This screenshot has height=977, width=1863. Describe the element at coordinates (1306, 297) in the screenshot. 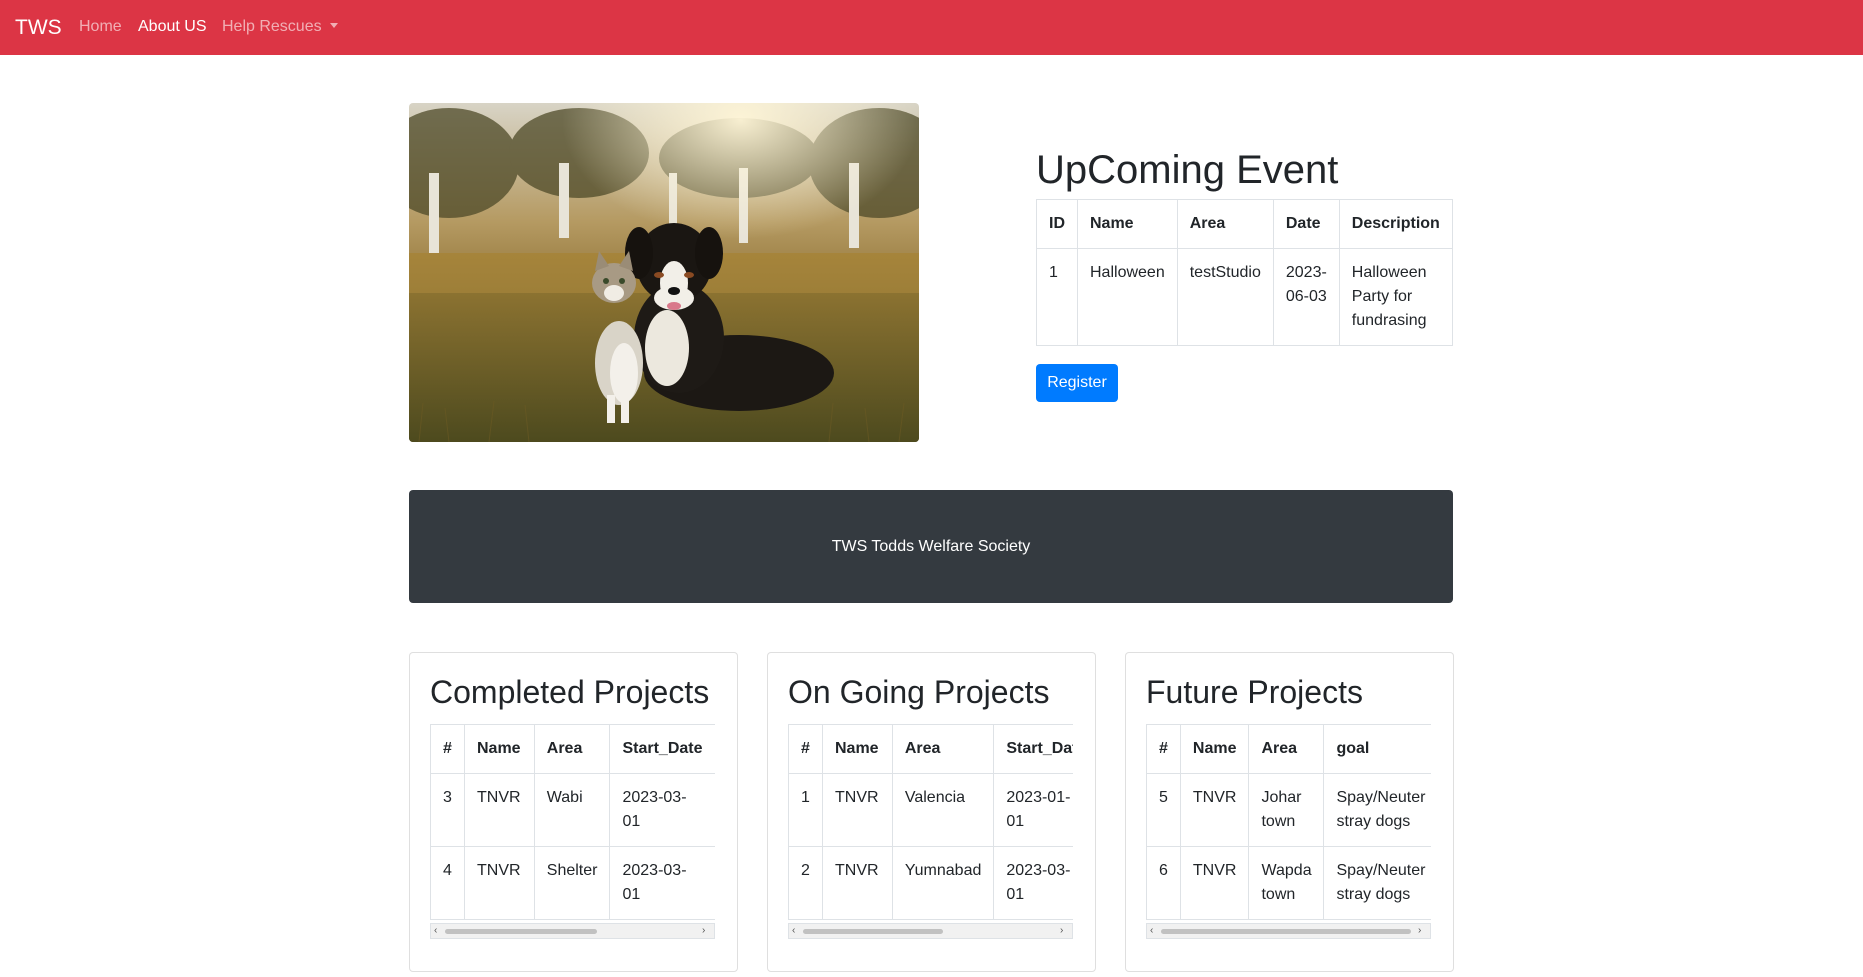

I see `cell-date: 2023-06-03` at that location.